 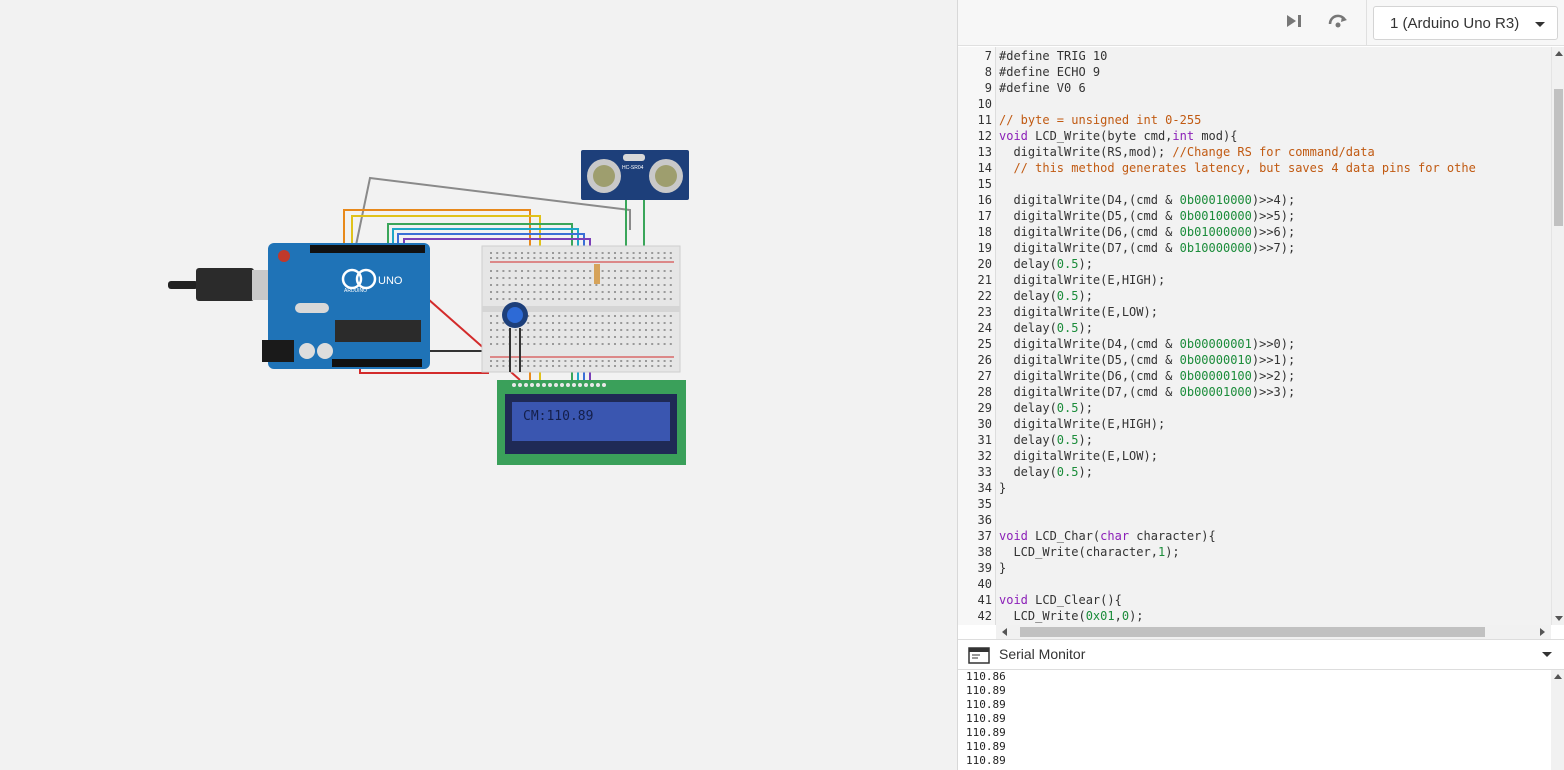 I want to click on code-token: digitalWrite(E,HIGH);, so click(x=1082, y=280).